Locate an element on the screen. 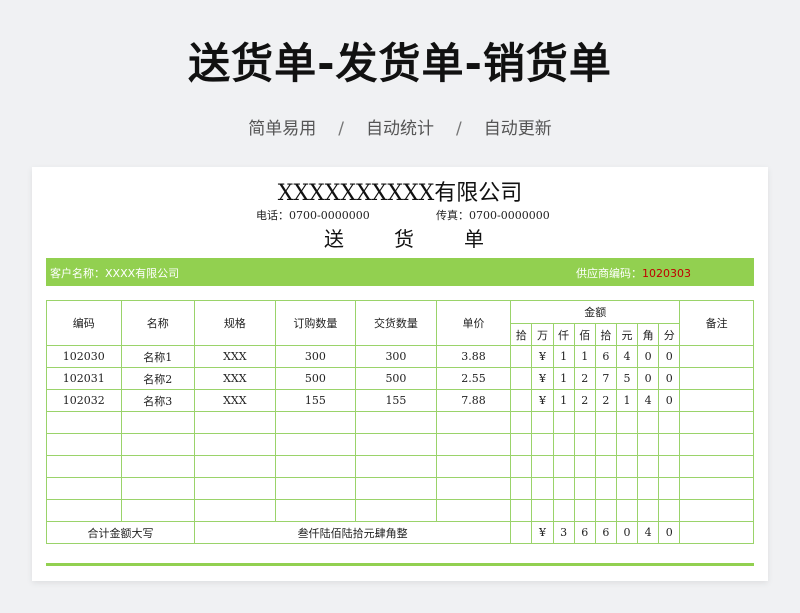  company-name: XXXXXXXXXX有限公司 is located at coordinates (400, 193).